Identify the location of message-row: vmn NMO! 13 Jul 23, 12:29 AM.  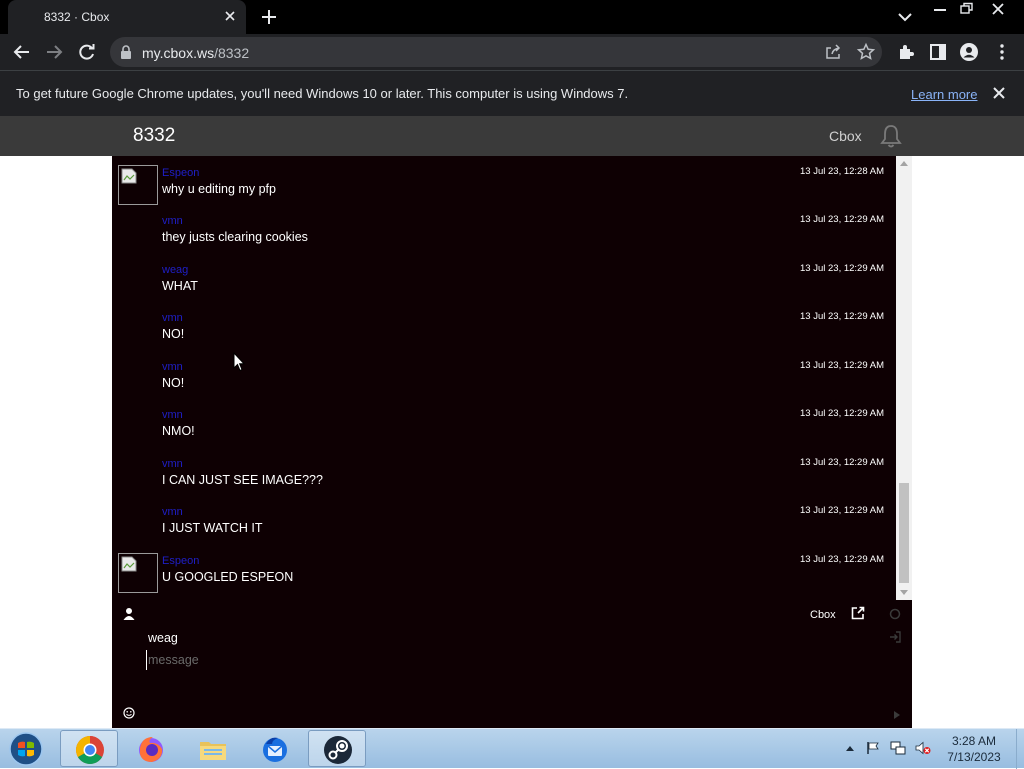
(504, 421).